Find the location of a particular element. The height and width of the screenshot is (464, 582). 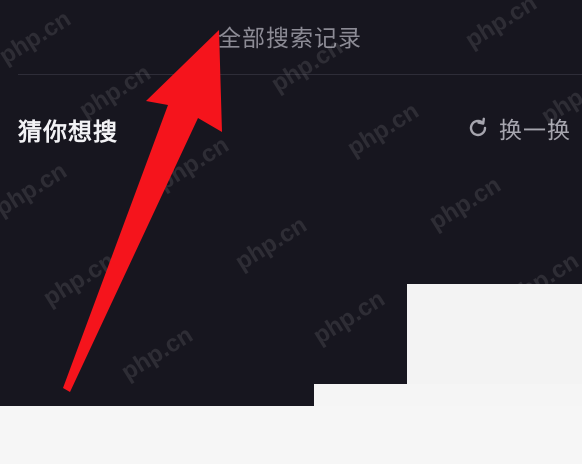

suggestions-title: 猜你想搜 is located at coordinates (68, 132).